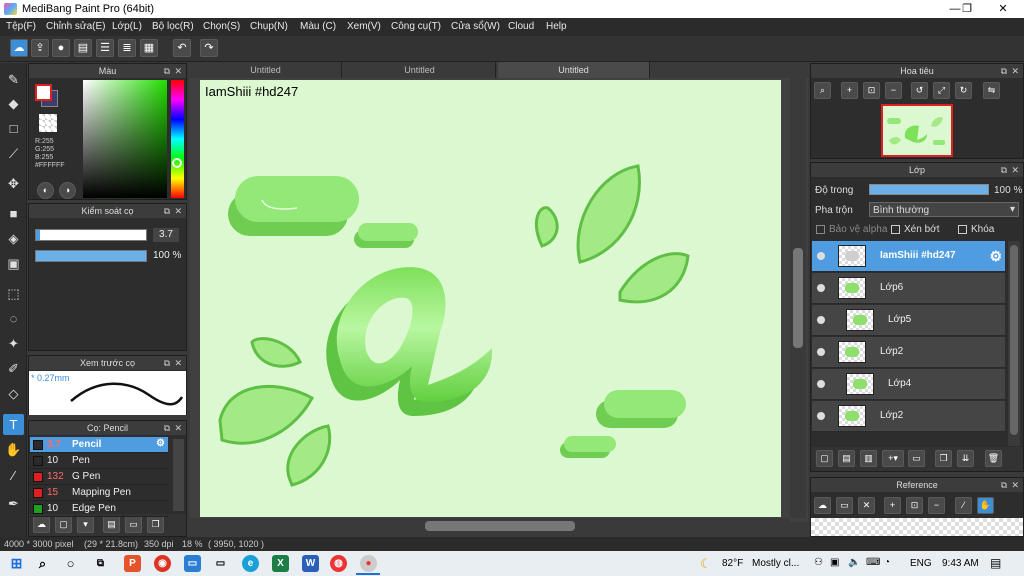 The width and height of the screenshot is (1024, 576). I want to click on new-brush-icon: ▢, so click(63, 524).